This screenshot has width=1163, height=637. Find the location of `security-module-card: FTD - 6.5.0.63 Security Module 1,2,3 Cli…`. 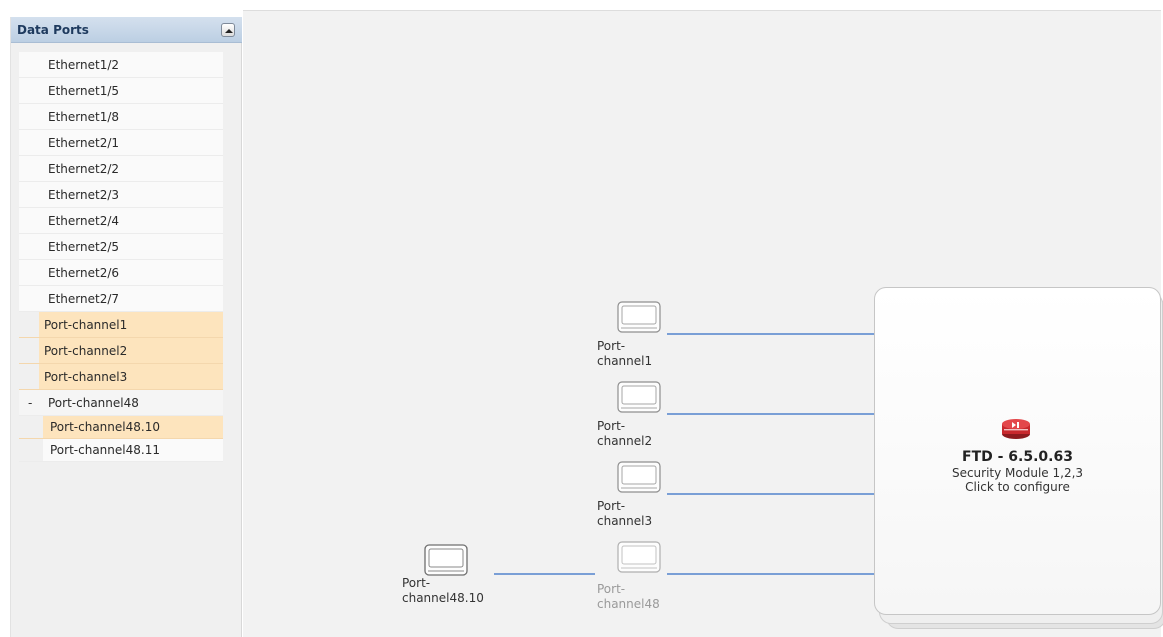

security-module-card: FTD - 6.5.0.63 Security Module 1,2,3 Cli… is located at coordinates (1017, 451).